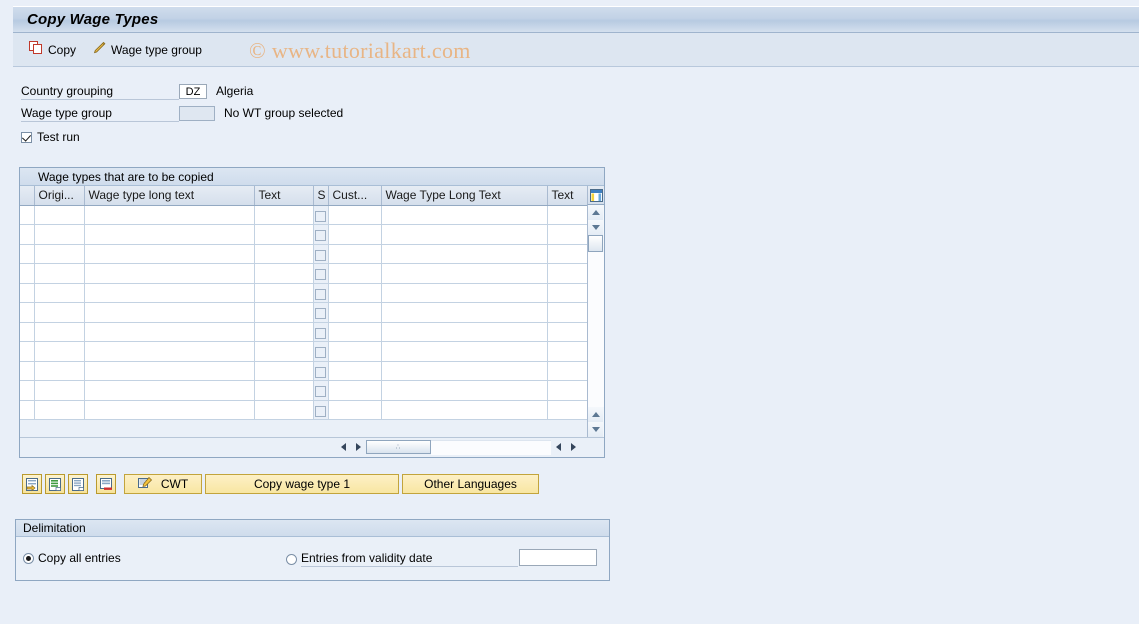  I want to click on wage-type-group-input, so click(197, 113).